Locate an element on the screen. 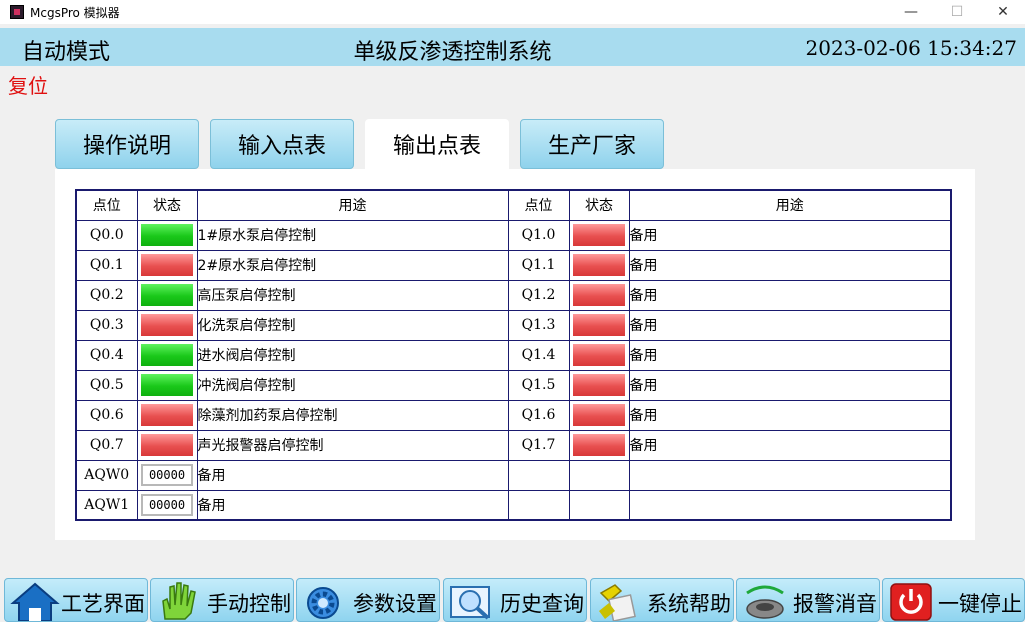 This screenshot has height=622, width=1025. table-row: Q0.7 声光报警器启停控制 Q1.7 备用 is located at coordinates (513, 445).